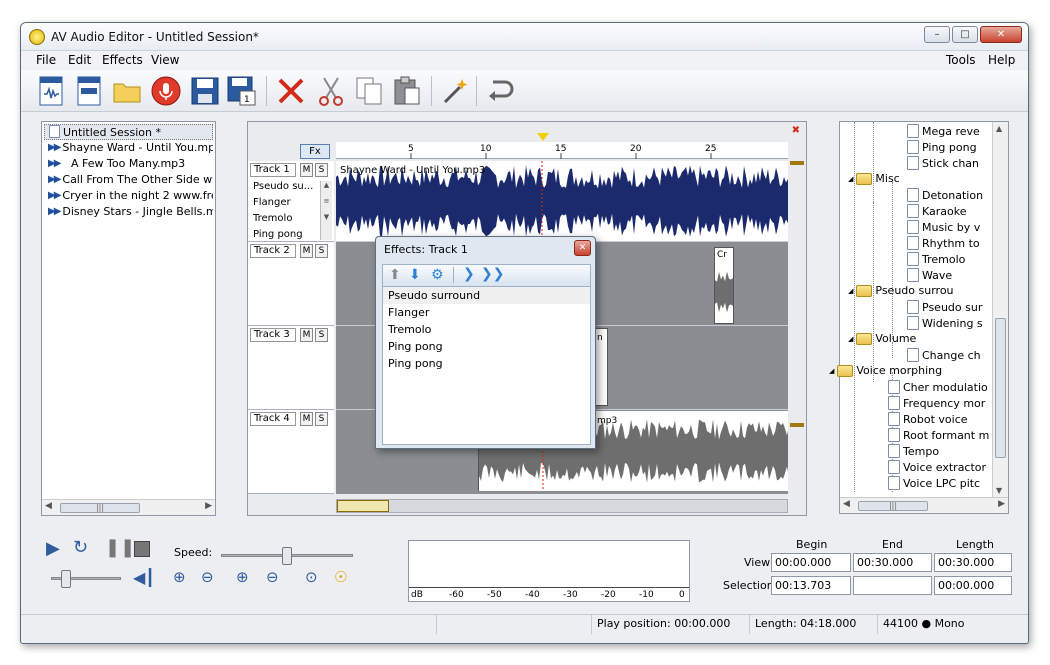  I want to click on tree-node: Wave, so click(929, 275).